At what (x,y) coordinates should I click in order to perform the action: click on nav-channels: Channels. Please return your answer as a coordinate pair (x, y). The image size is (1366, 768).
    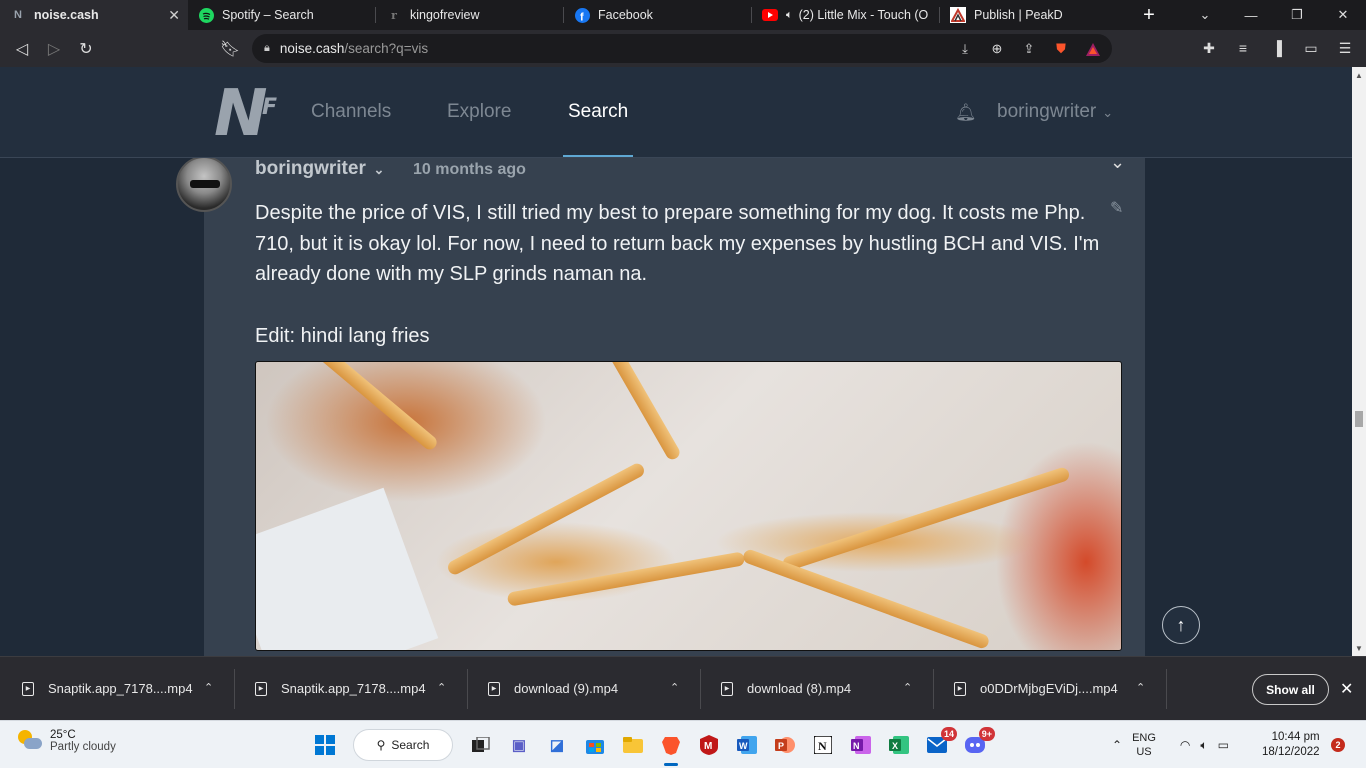
    Looking at the image, I should click on (351, 112).